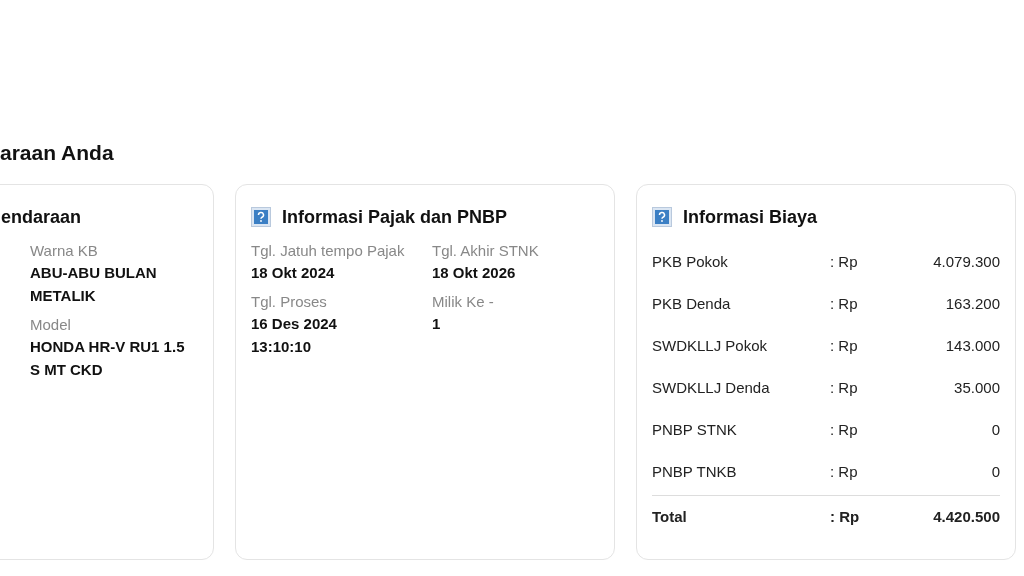 This screenshot has height=576, width=1024. I want to click on field-value: ABU-ABU BULAN METALIK, so click(94, 284).